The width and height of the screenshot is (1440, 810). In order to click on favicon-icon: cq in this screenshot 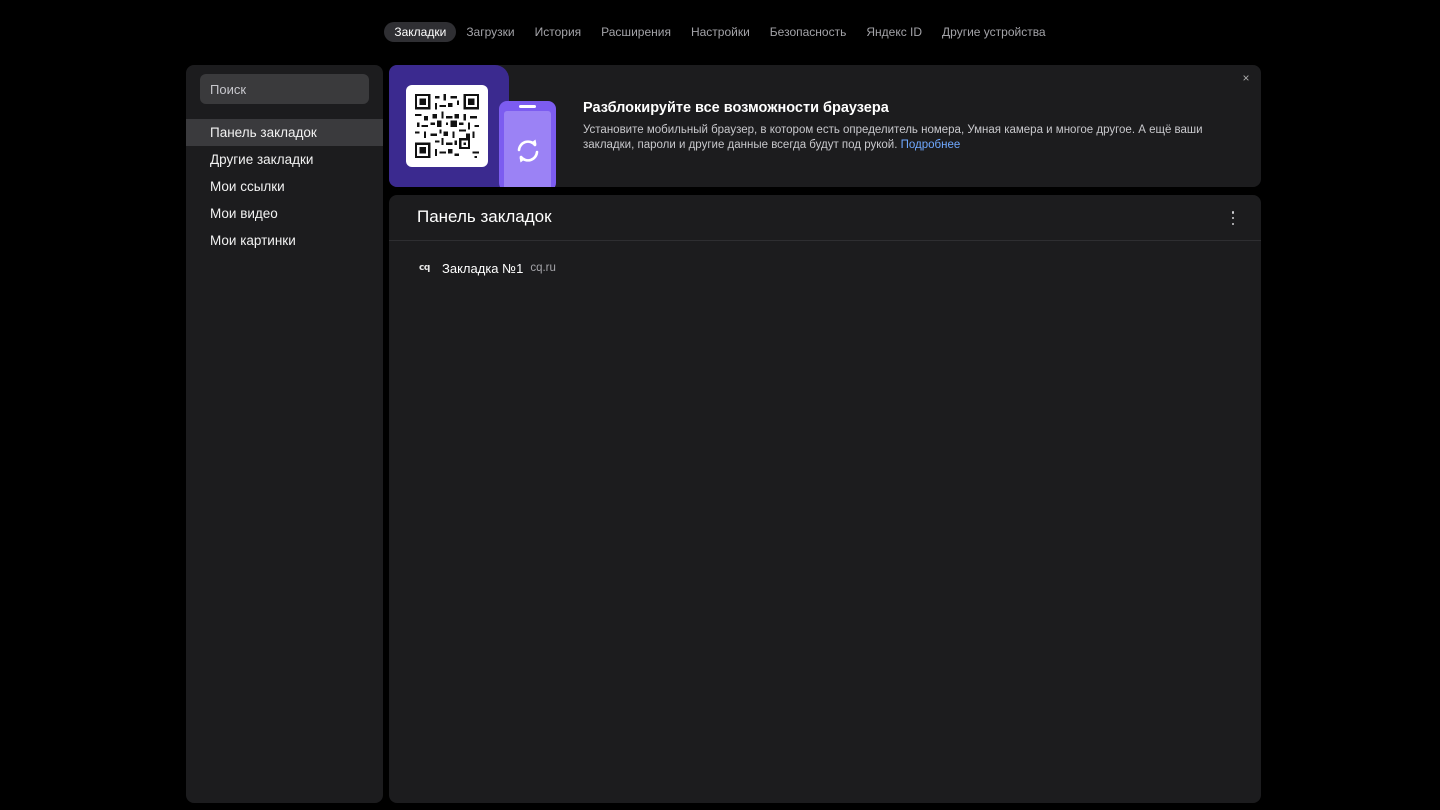, I will do `click(424, 268)`.